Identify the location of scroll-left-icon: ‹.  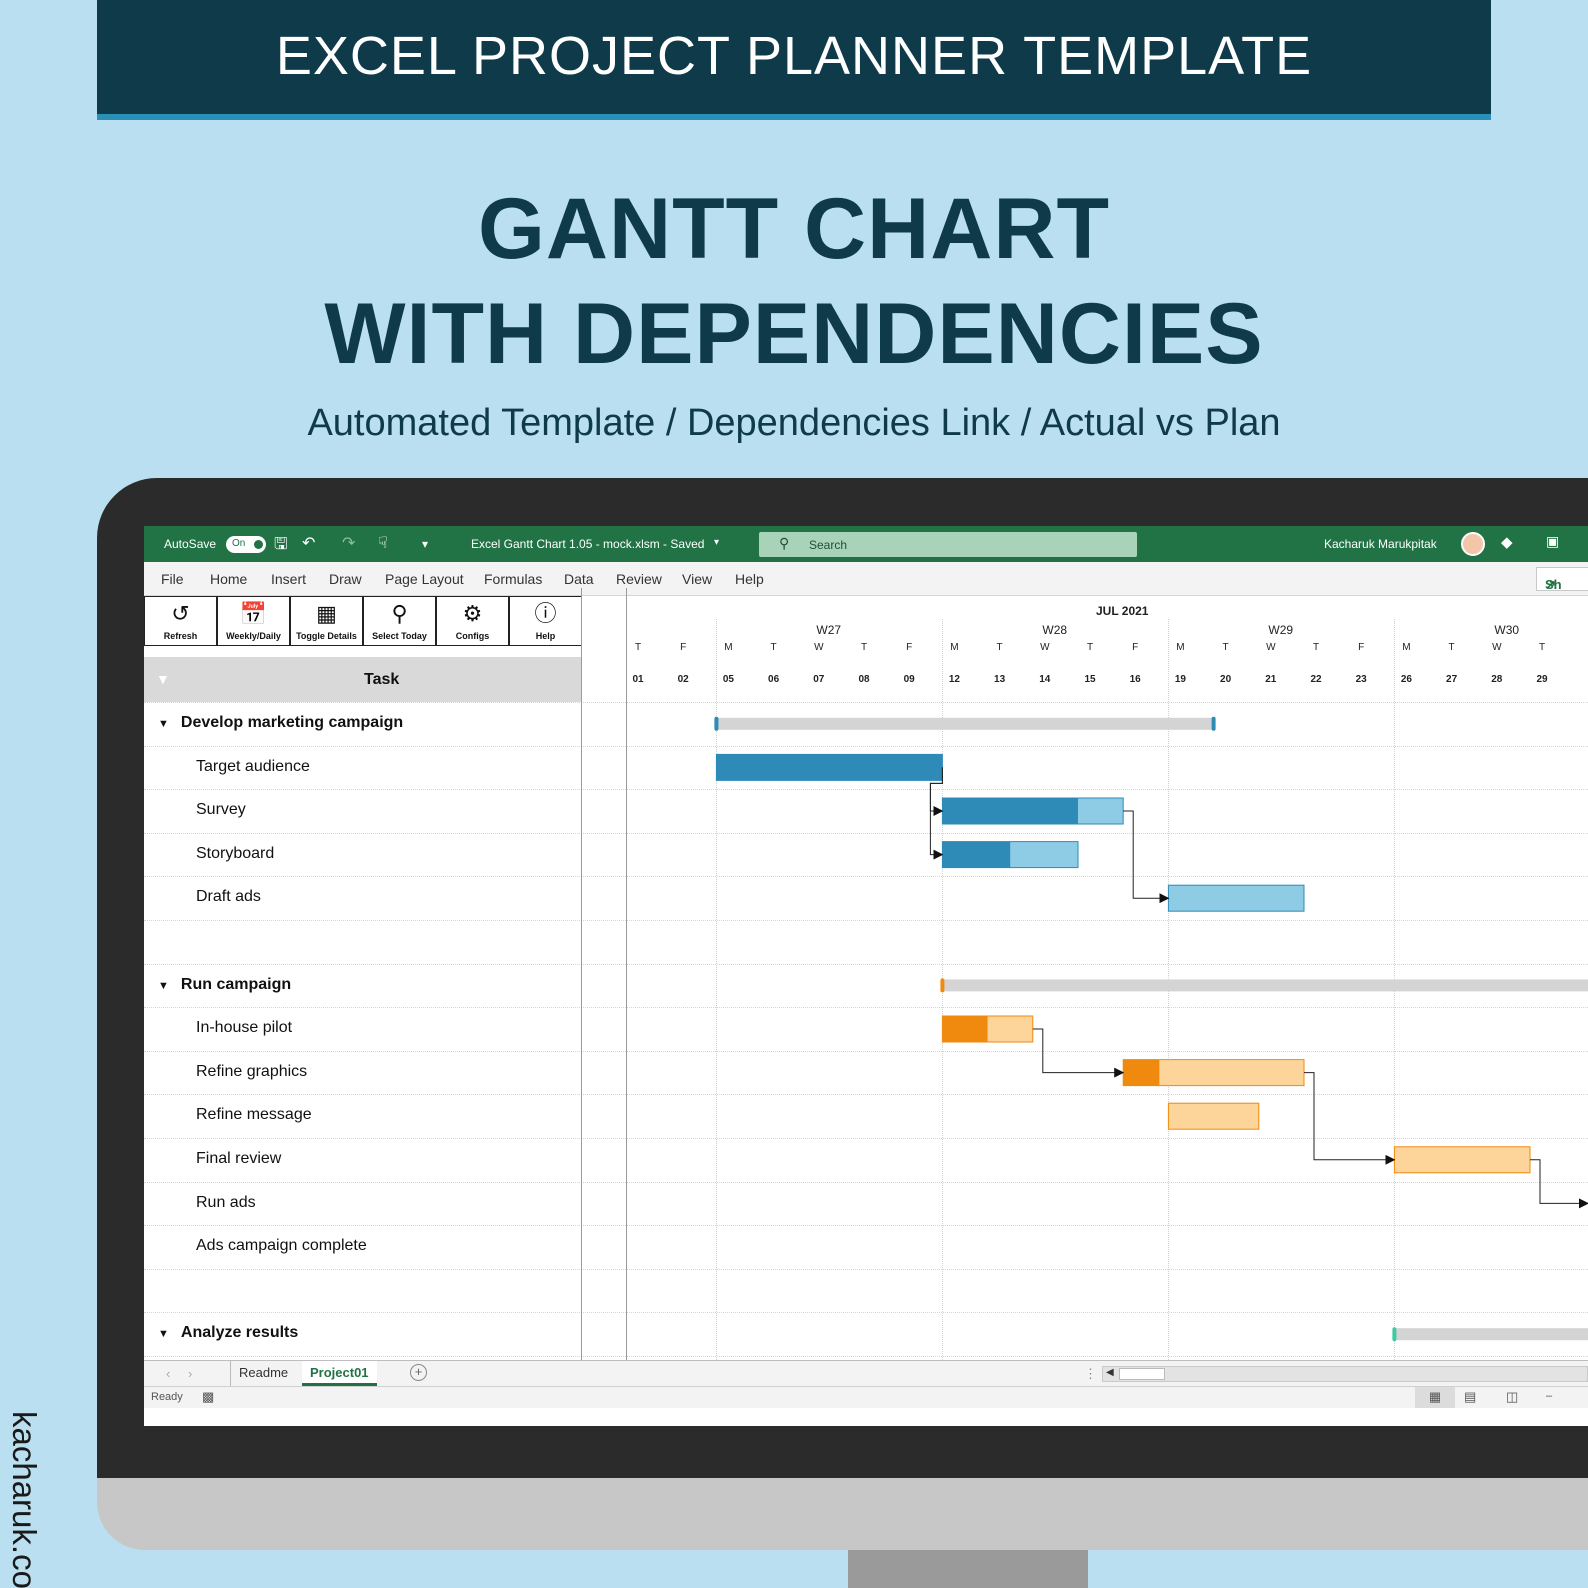
(168, 1373).